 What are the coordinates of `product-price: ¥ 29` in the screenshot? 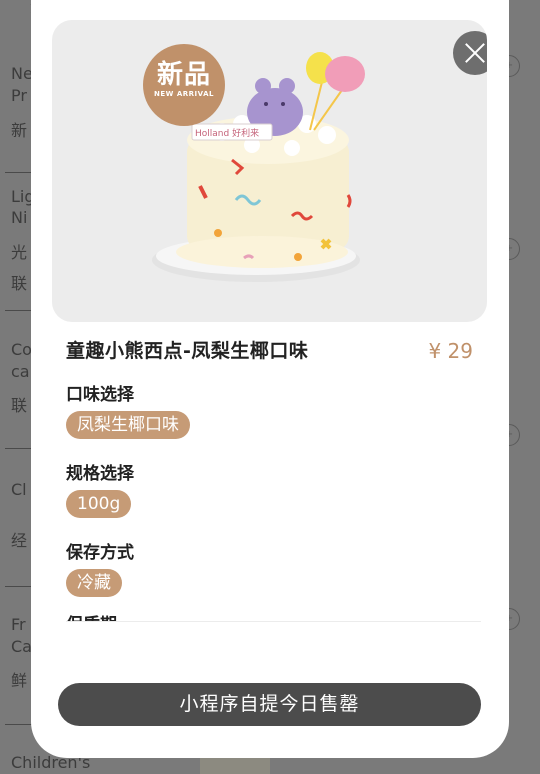 It's located at (450, 351).